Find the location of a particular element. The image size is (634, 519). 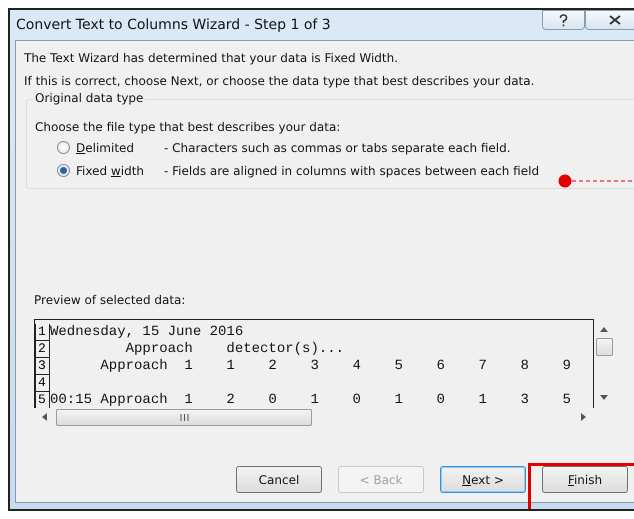

dialog-button: Next > is located at coordinates (483, 479).